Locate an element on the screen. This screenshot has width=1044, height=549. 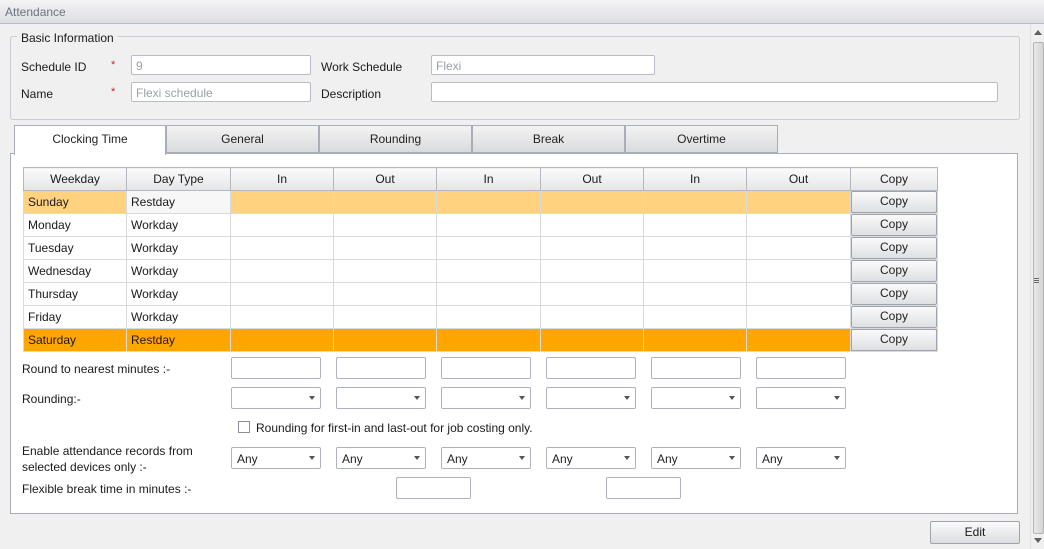
table-row: Monday Workday Copy is located at coordinates (480, 225).